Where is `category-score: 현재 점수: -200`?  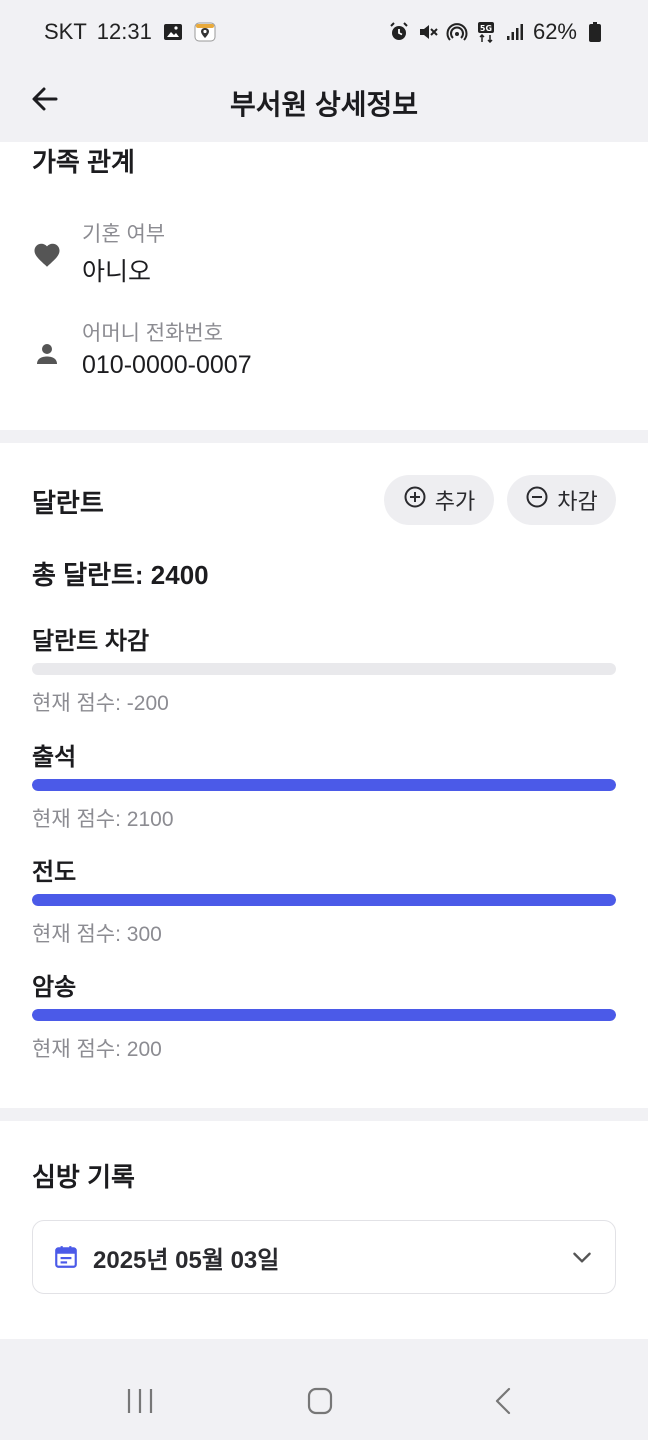 category-score: 현재 점수: -200 is located at coordinates (100, 703).